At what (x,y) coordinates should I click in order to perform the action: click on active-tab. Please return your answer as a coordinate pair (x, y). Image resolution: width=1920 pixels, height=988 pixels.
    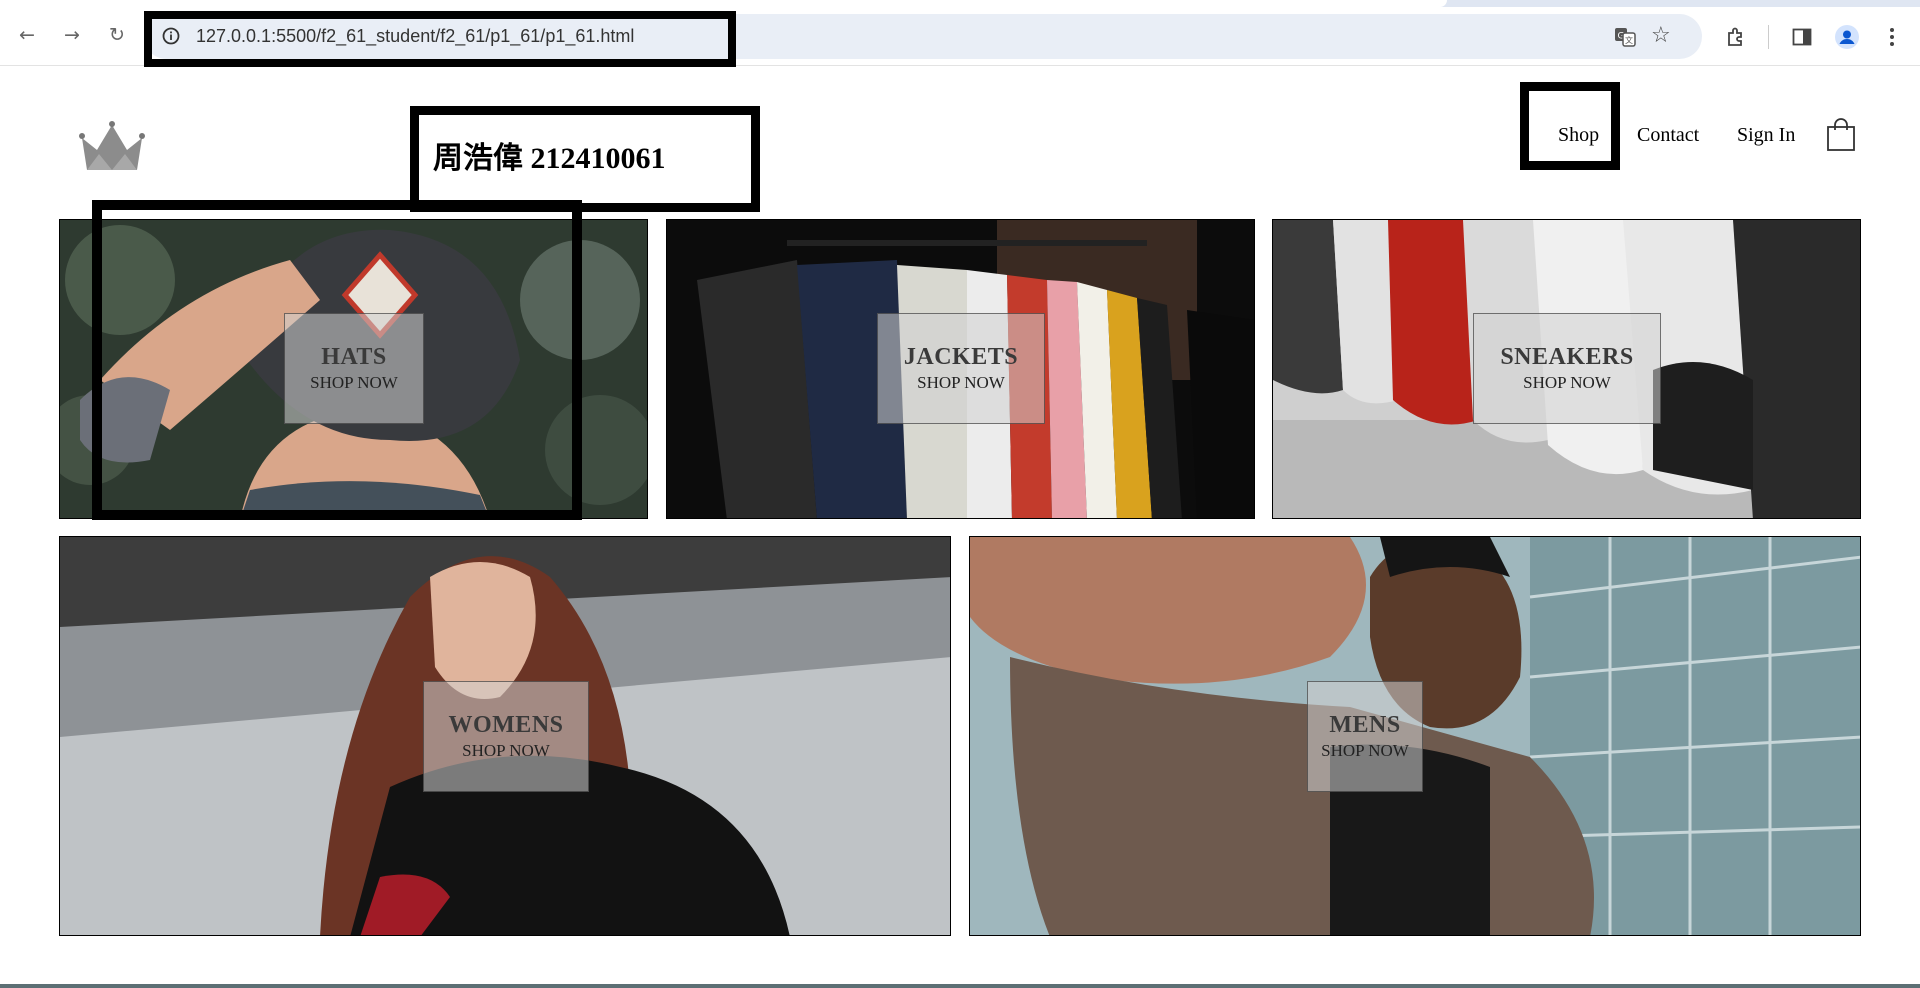
    Looking at the image, I should click on (723, 3).